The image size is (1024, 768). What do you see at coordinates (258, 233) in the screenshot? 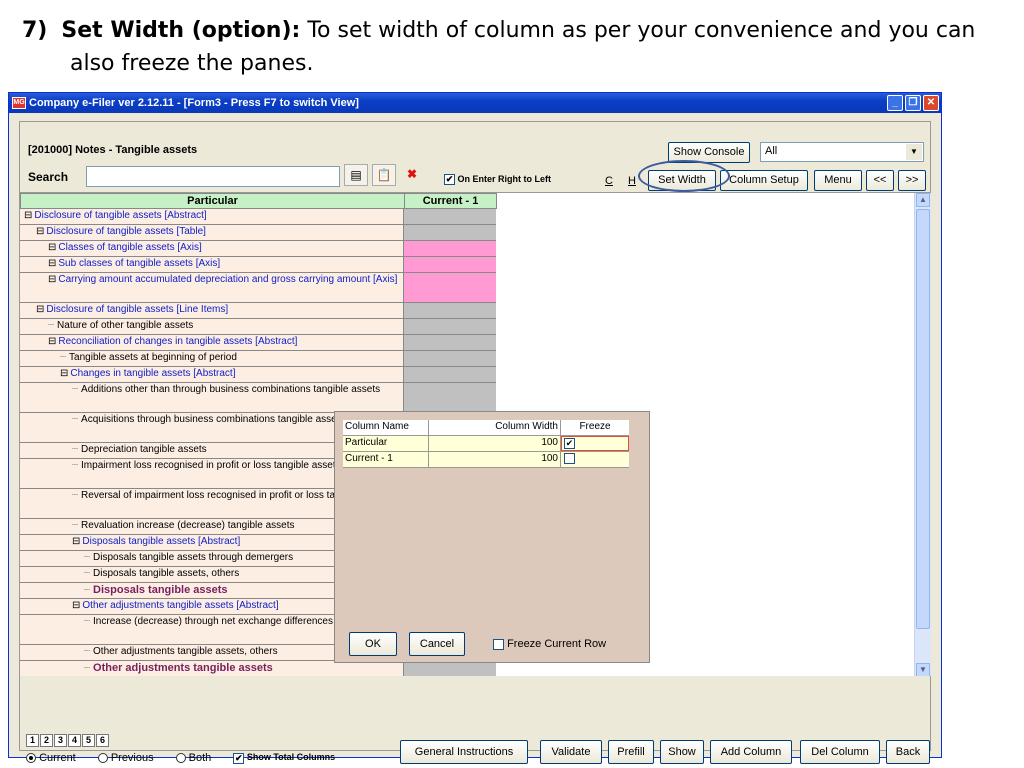
I see `table-row: ⊟ Disclosure of tangible assets [Table]` at bounding box center [258, 233].